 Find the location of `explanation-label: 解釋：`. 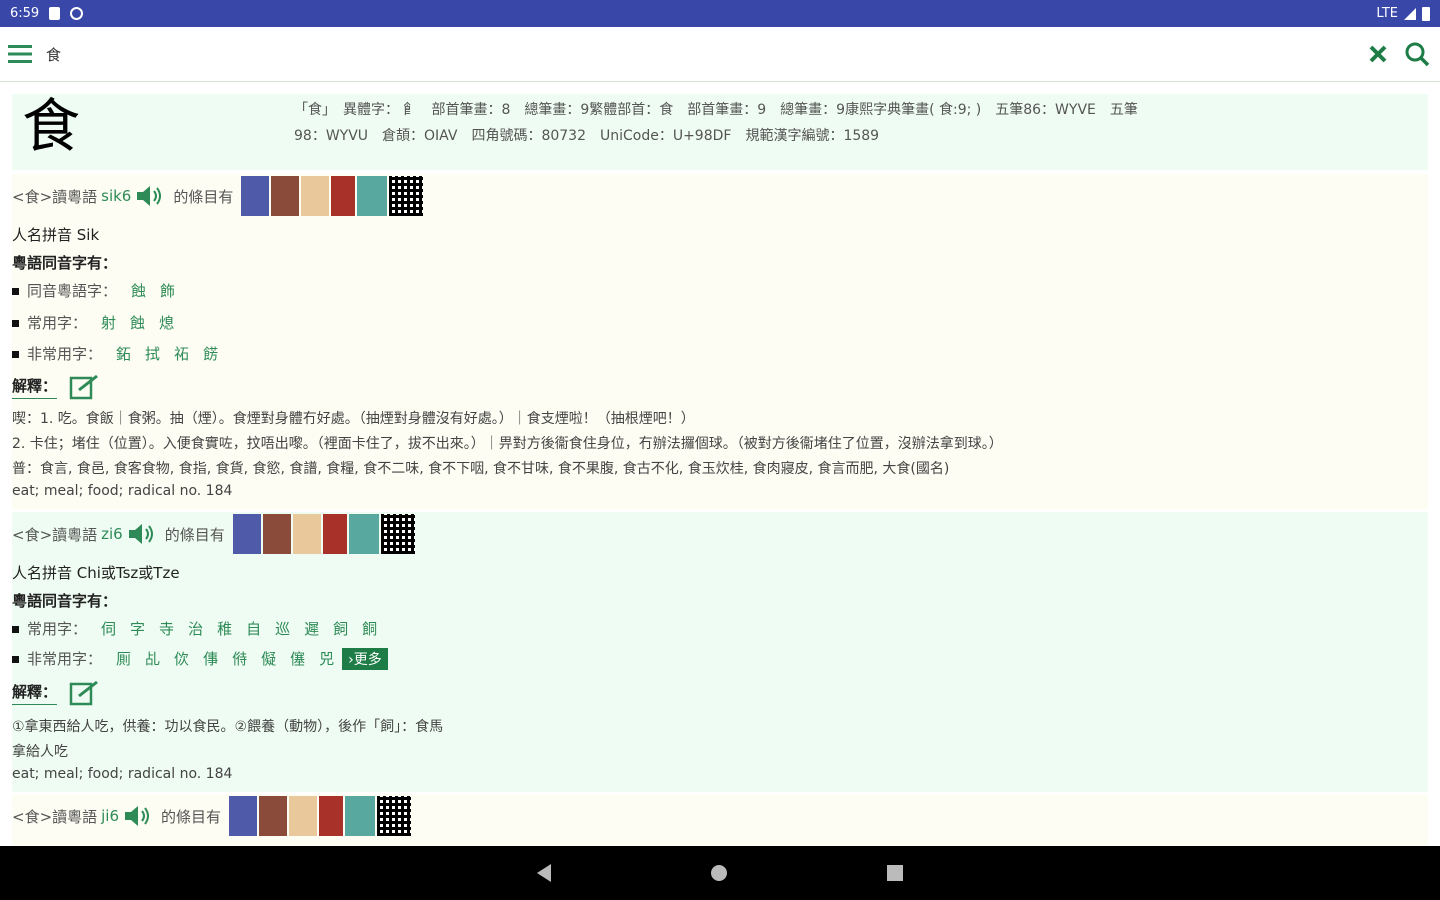

explanation-label: 解釋： is located at coordinates (34, 693).